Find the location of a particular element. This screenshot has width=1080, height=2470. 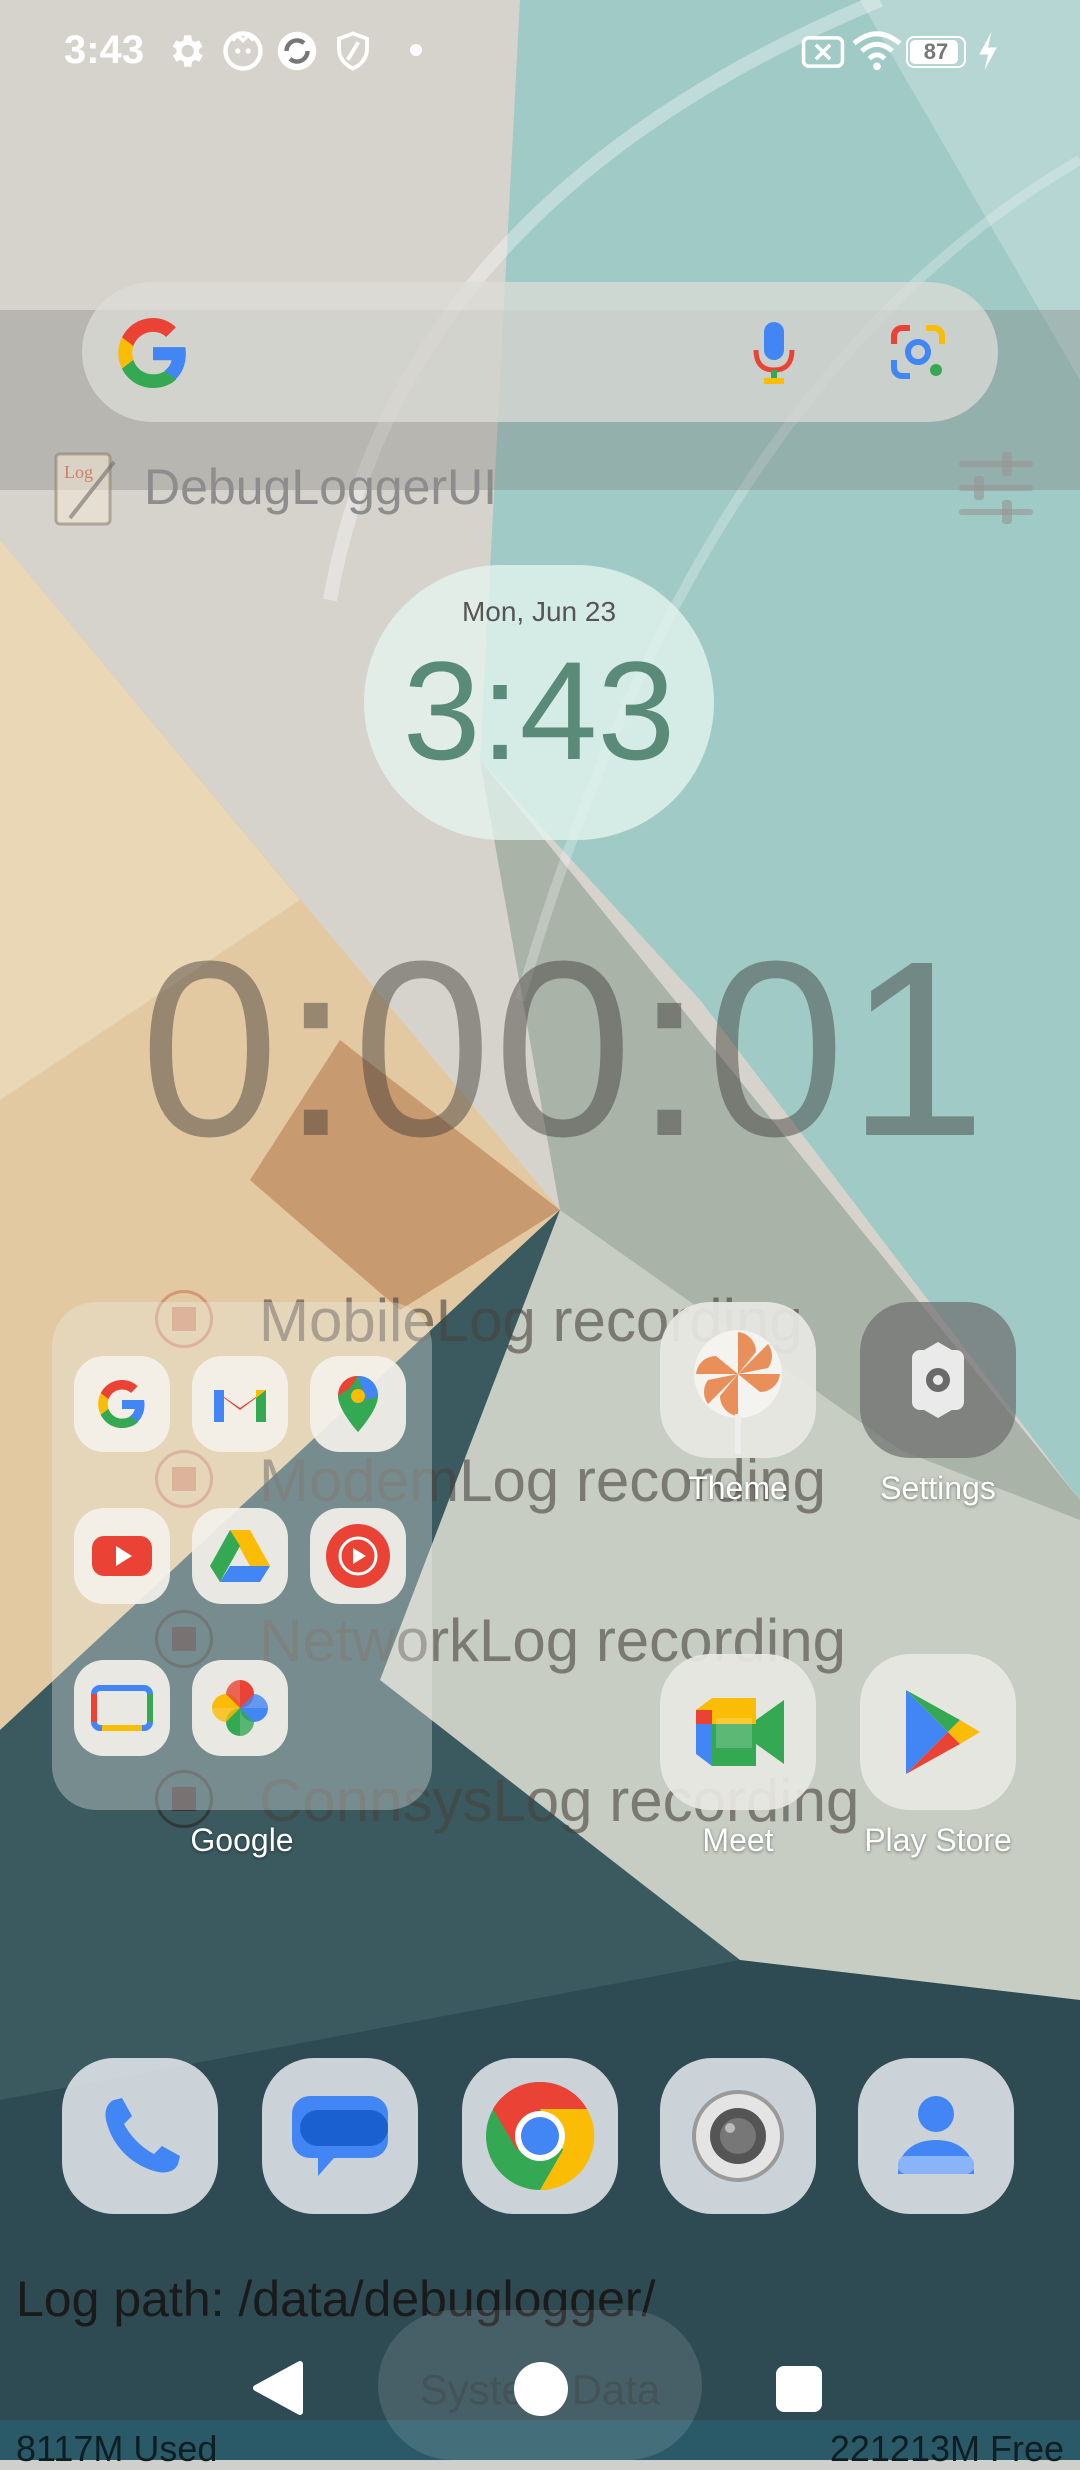

photos-icon is located at coordinates (240, 1708).